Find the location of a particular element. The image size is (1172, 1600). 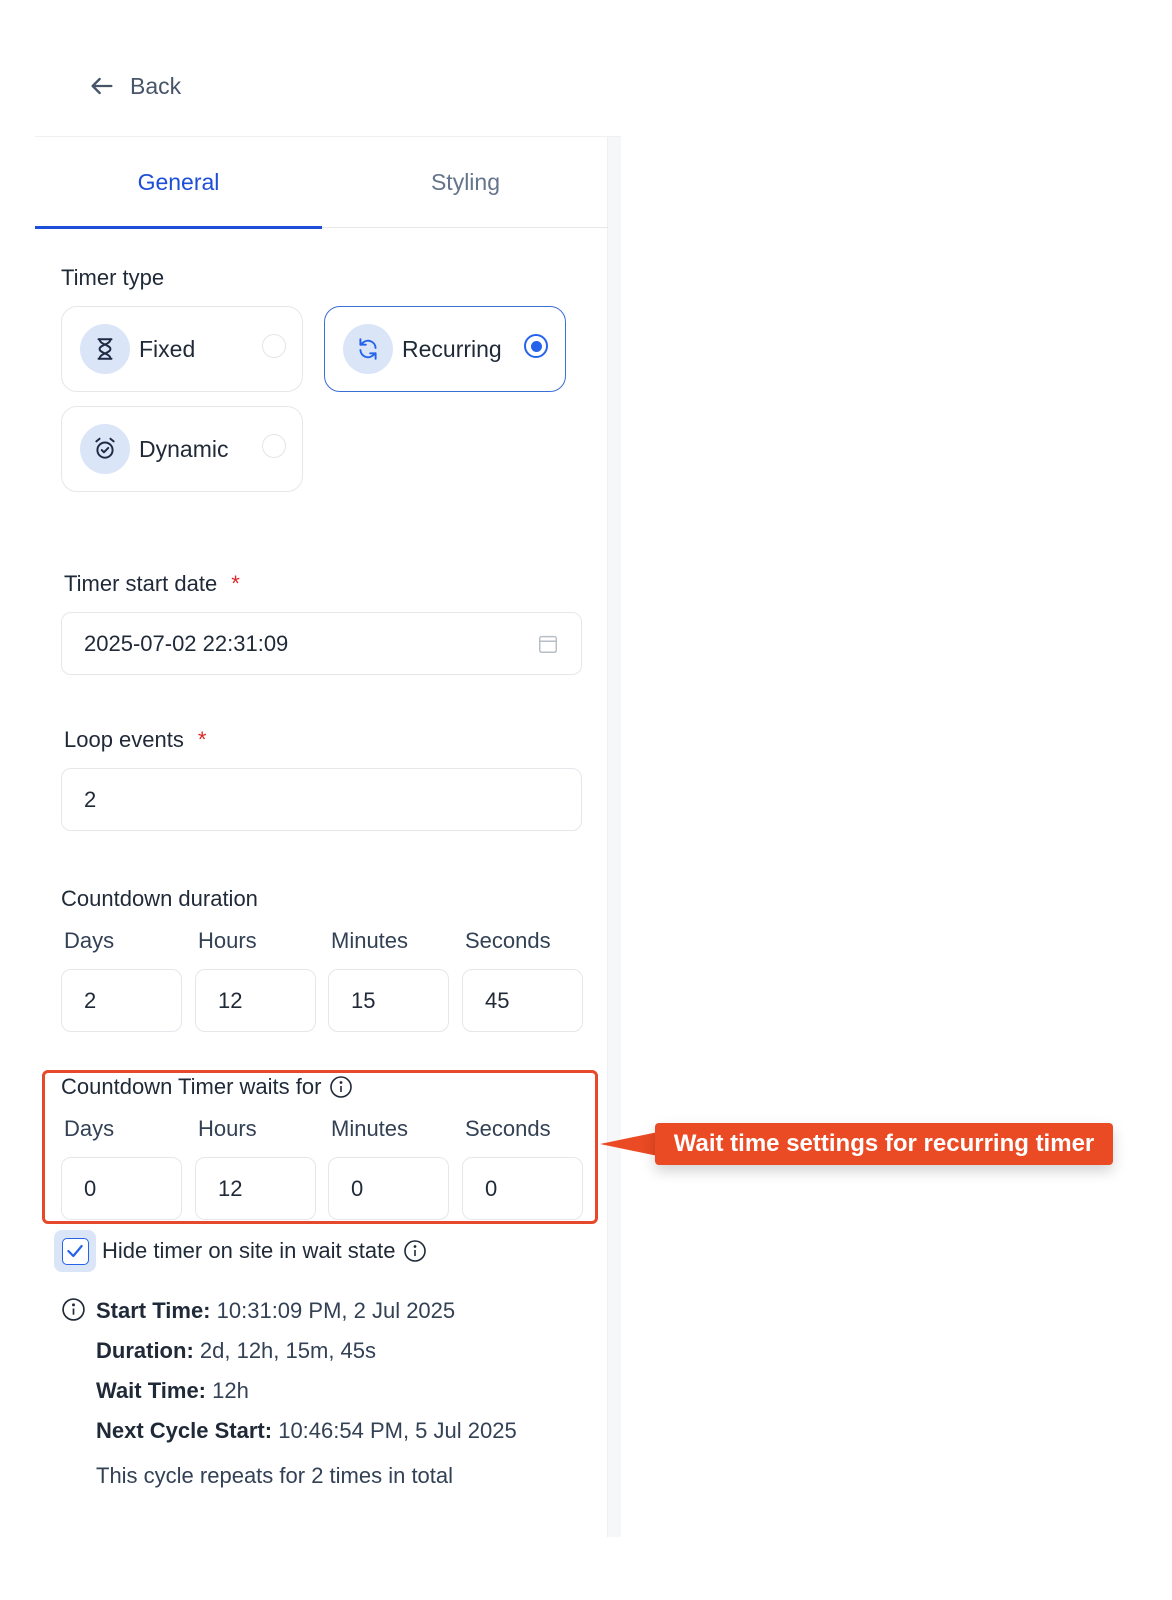

tab-bar: General Styling is located at coordinates (322, 183).